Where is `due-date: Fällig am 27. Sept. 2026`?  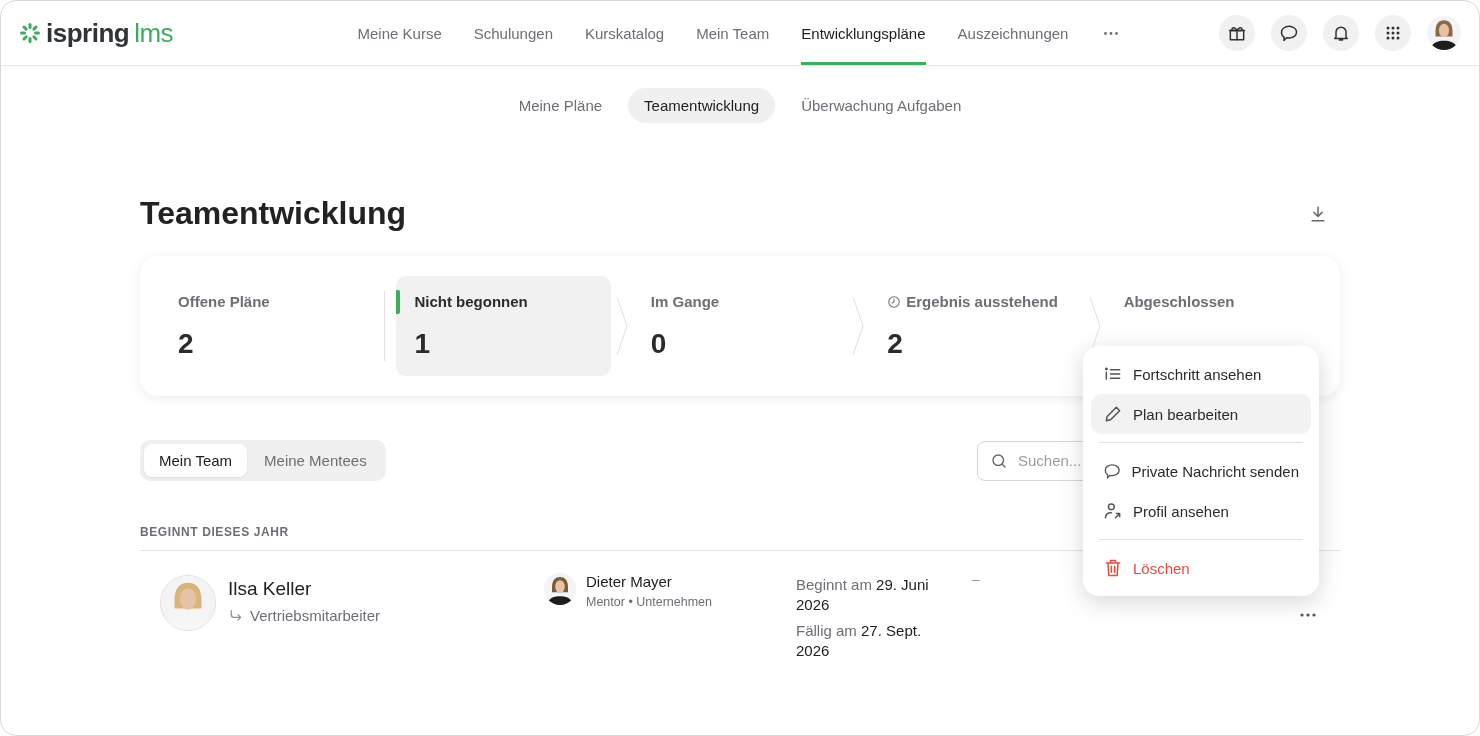 due-date: Fällig am 27. Sept. 2026 is located at coordinates (859, 641).